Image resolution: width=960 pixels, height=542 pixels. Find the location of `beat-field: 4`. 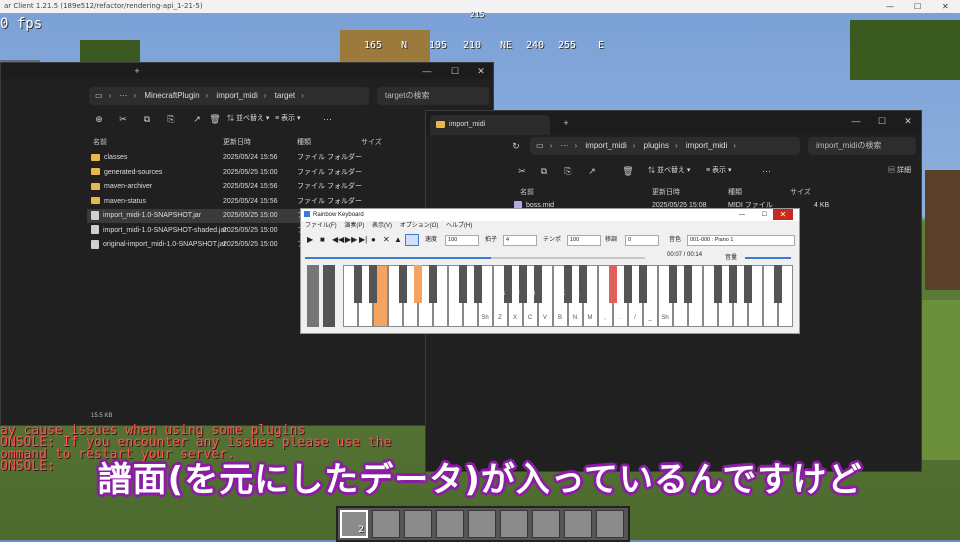

beat-field: 4 is located at coordinates (520, 240).